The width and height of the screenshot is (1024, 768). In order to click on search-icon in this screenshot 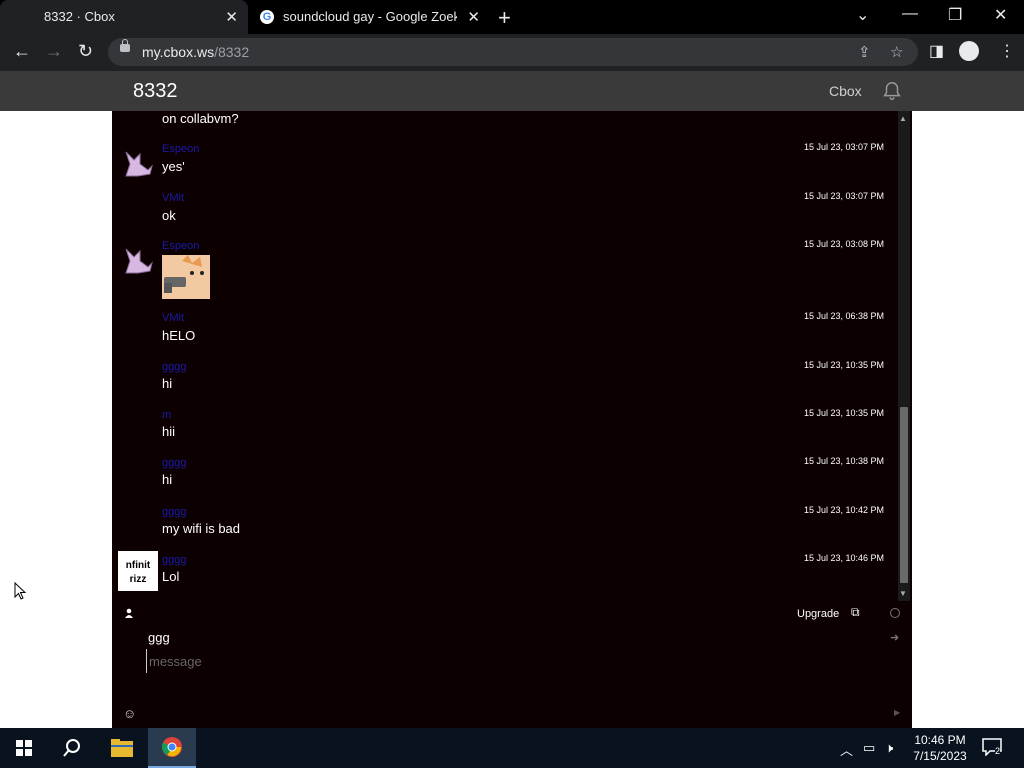, I will do `click(71, 748)`.